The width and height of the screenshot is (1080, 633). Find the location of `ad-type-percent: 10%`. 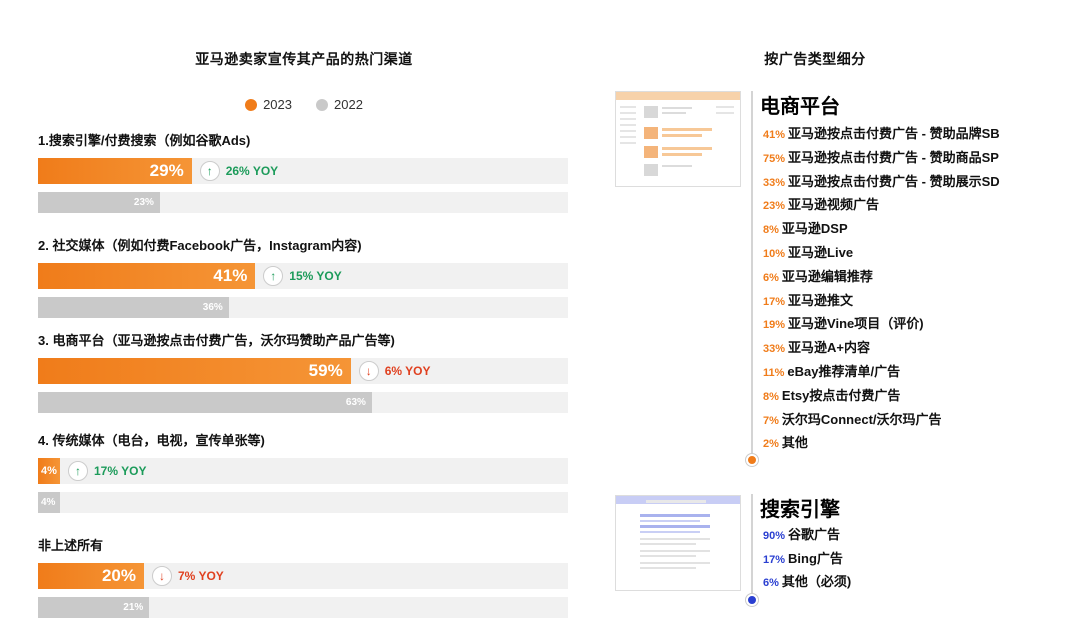

ad-type-percent: 10% is located at coordinates (774, 254).